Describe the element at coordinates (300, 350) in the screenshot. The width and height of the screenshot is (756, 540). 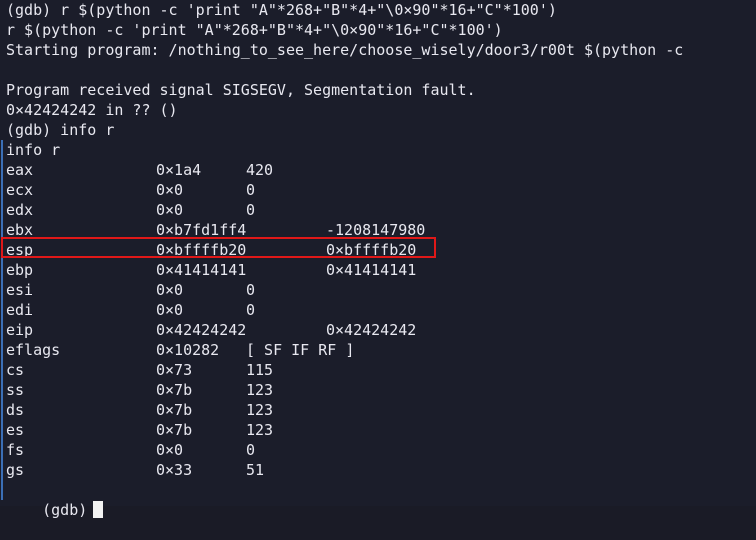
I see `register-value: [ SF IF RF ]` at that location.